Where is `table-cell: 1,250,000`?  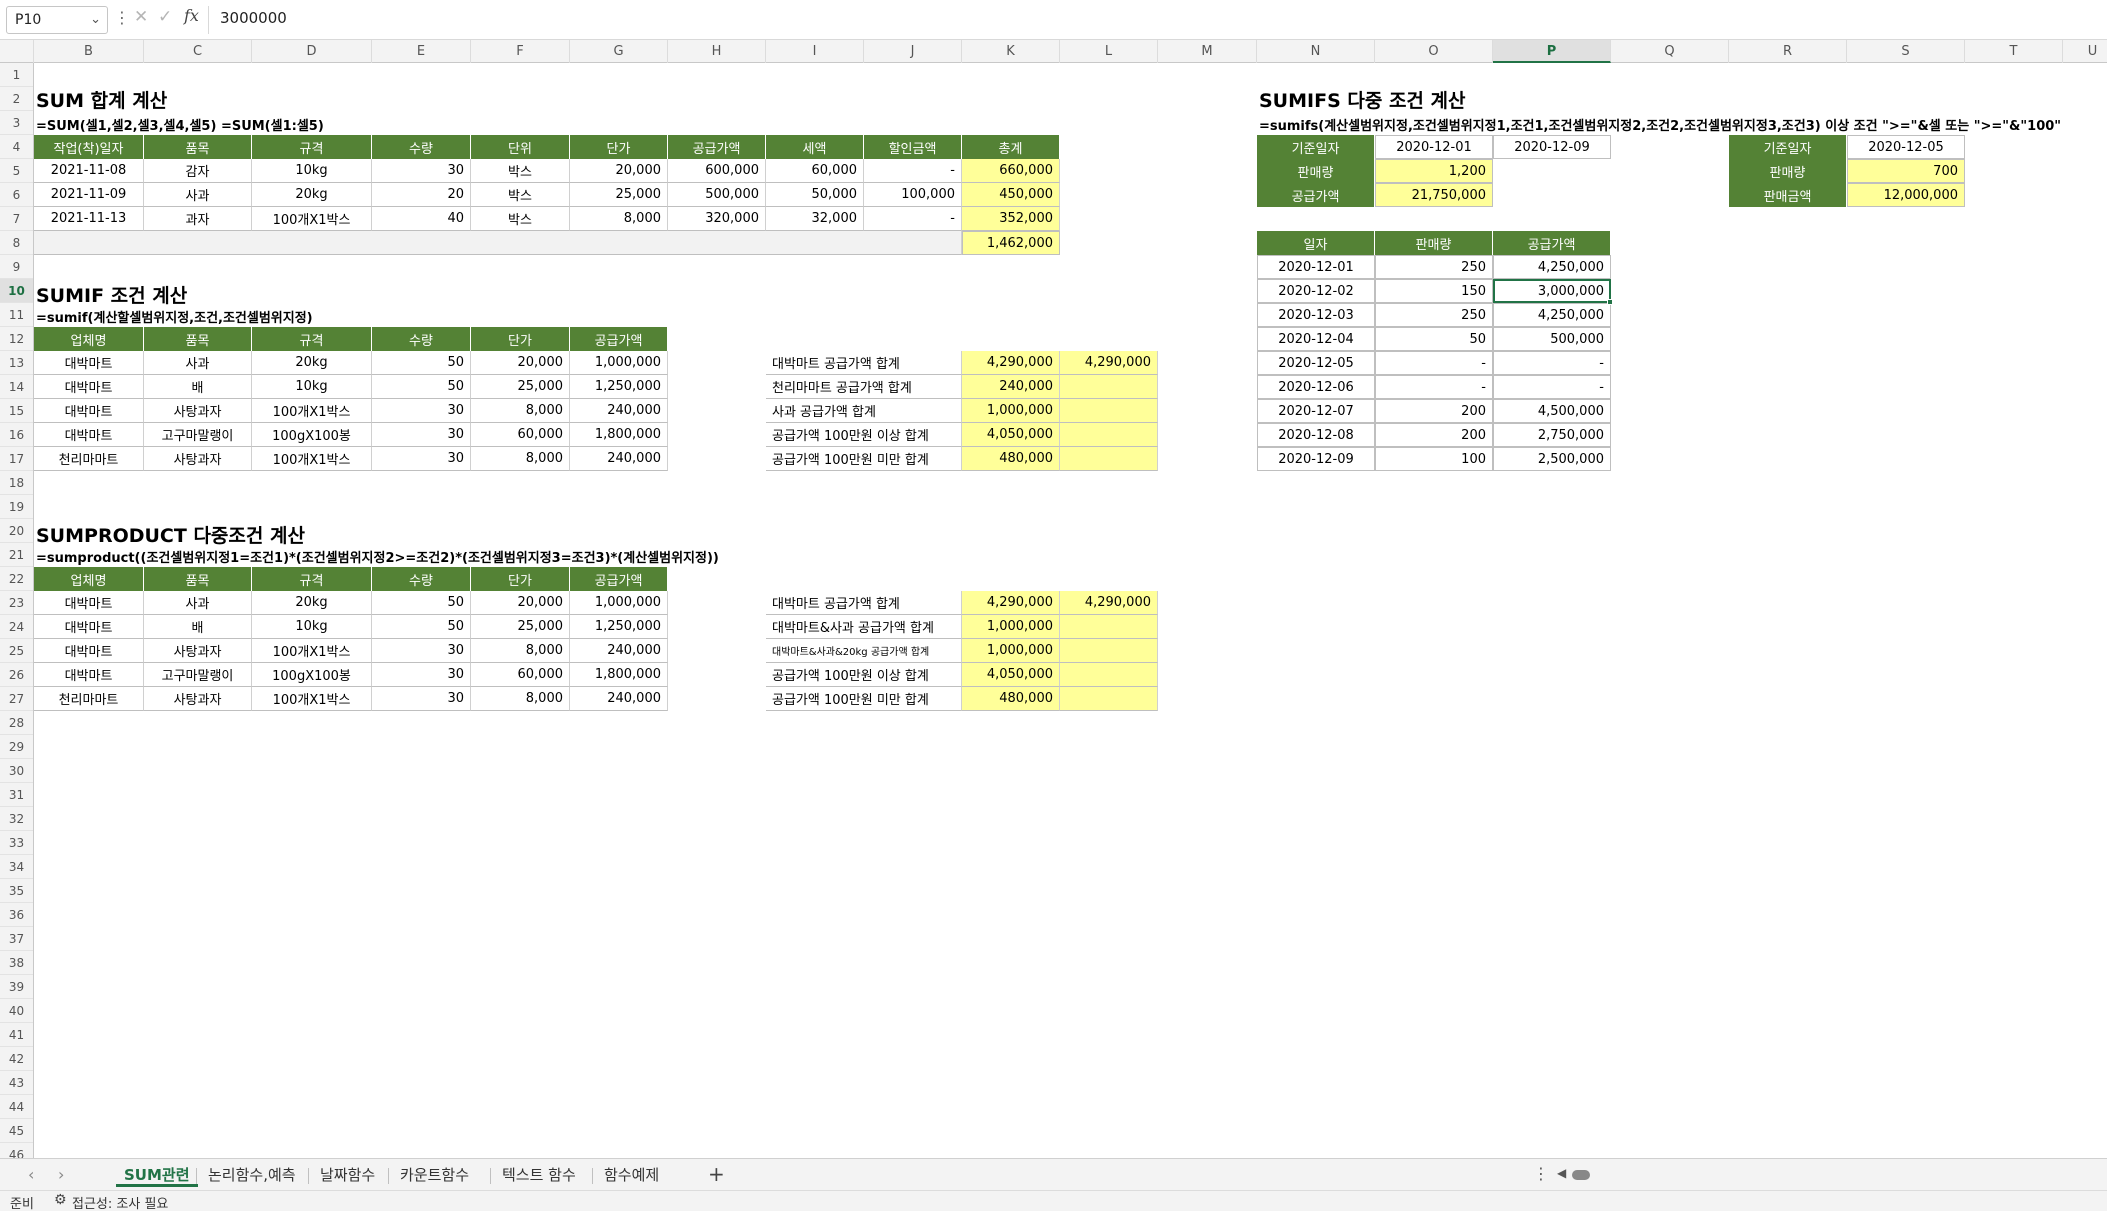
table-cell: 1,250,000 is located at coordinates (619, 387).